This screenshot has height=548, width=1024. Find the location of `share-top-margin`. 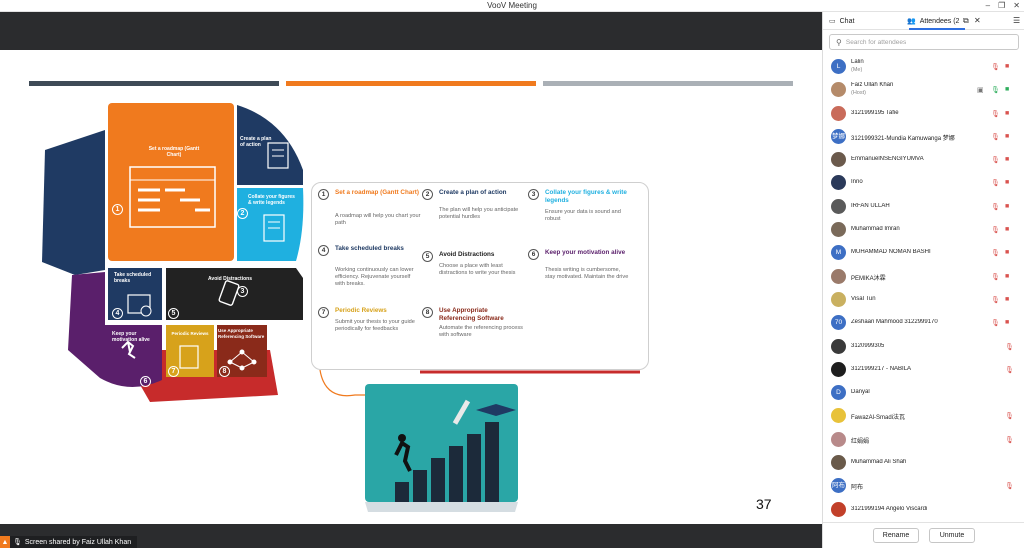

share-top-margin is located at coordinates (411, 31).